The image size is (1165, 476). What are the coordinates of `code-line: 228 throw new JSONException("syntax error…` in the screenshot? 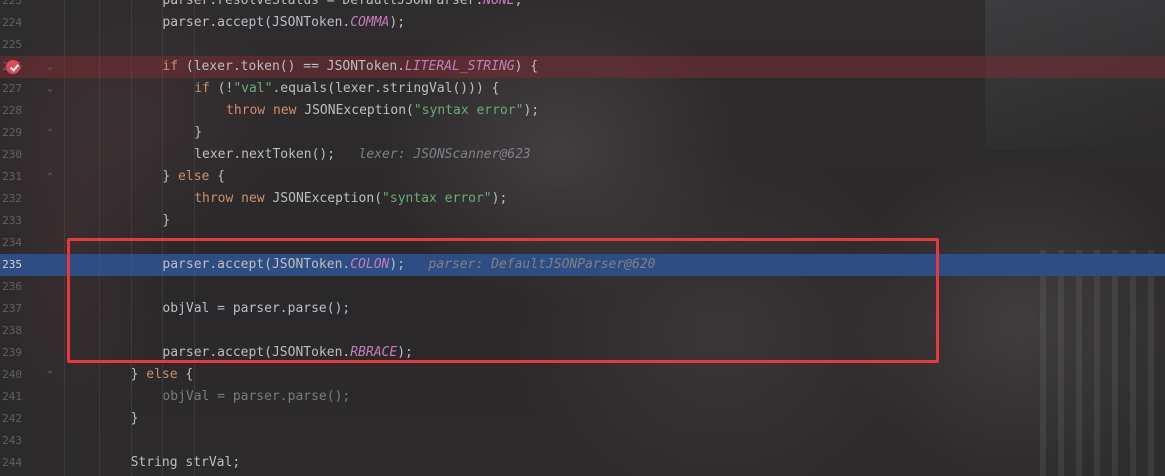 It's located at (582, 111).